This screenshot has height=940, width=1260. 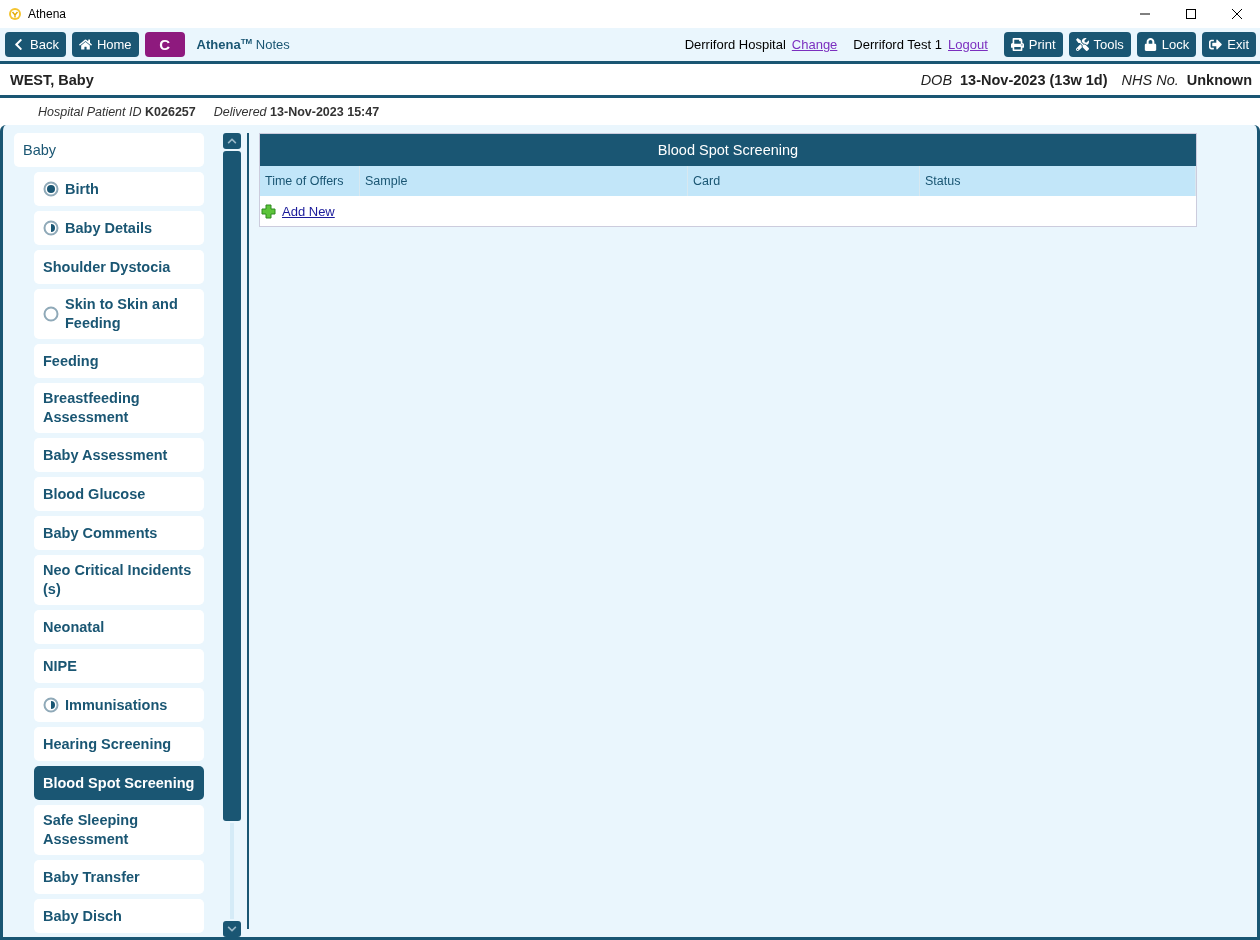 I want to click on nav-item: Baby Disch, so click(x=119, y=916).